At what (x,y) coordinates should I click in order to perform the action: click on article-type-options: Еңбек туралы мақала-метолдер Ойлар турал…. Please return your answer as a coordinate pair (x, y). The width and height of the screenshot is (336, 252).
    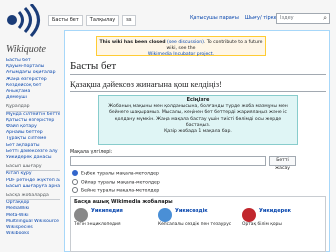
    Looking at the image, I should click on (116, 183).